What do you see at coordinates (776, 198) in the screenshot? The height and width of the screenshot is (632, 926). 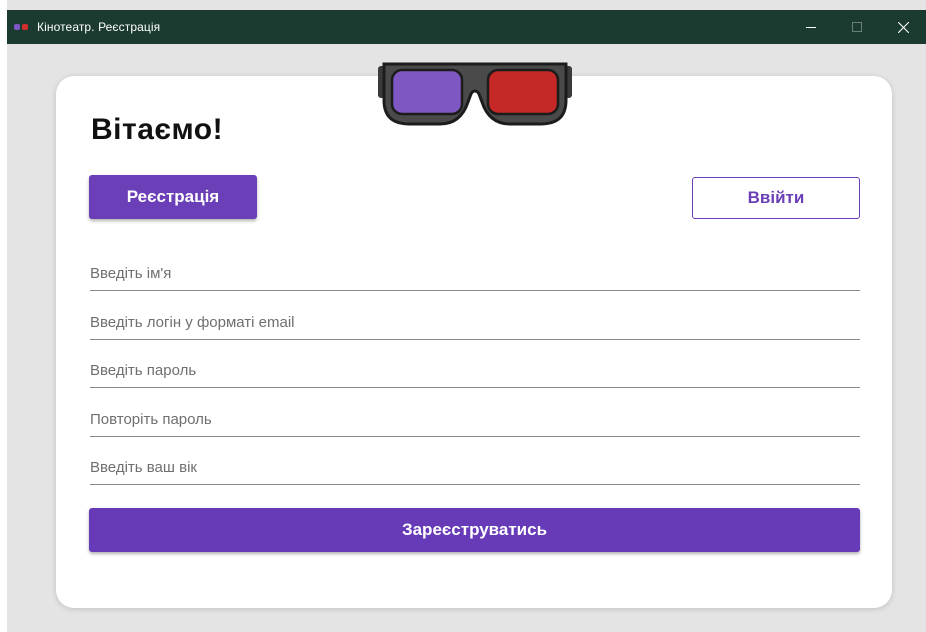 I see `login-tab-button: Ввійти` at bounding box center [776, 198].